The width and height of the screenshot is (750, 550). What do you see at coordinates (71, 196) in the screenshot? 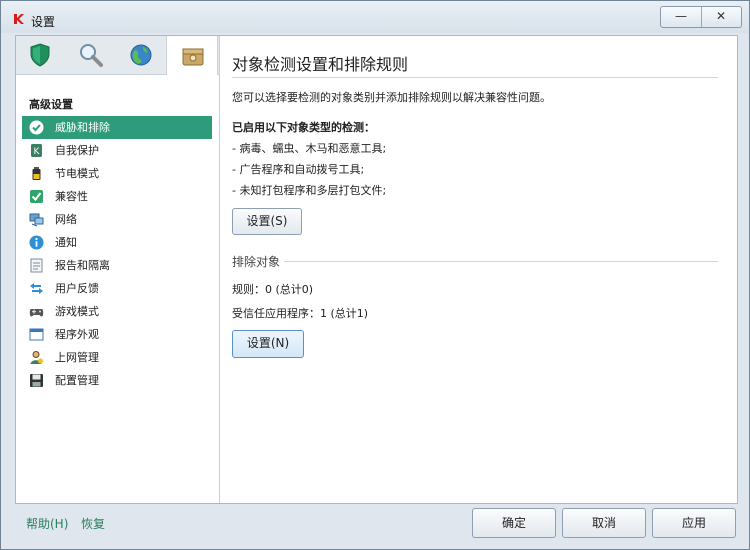
I see `sidebar-item-label: 兼容性` at bounding box center [71, 196].